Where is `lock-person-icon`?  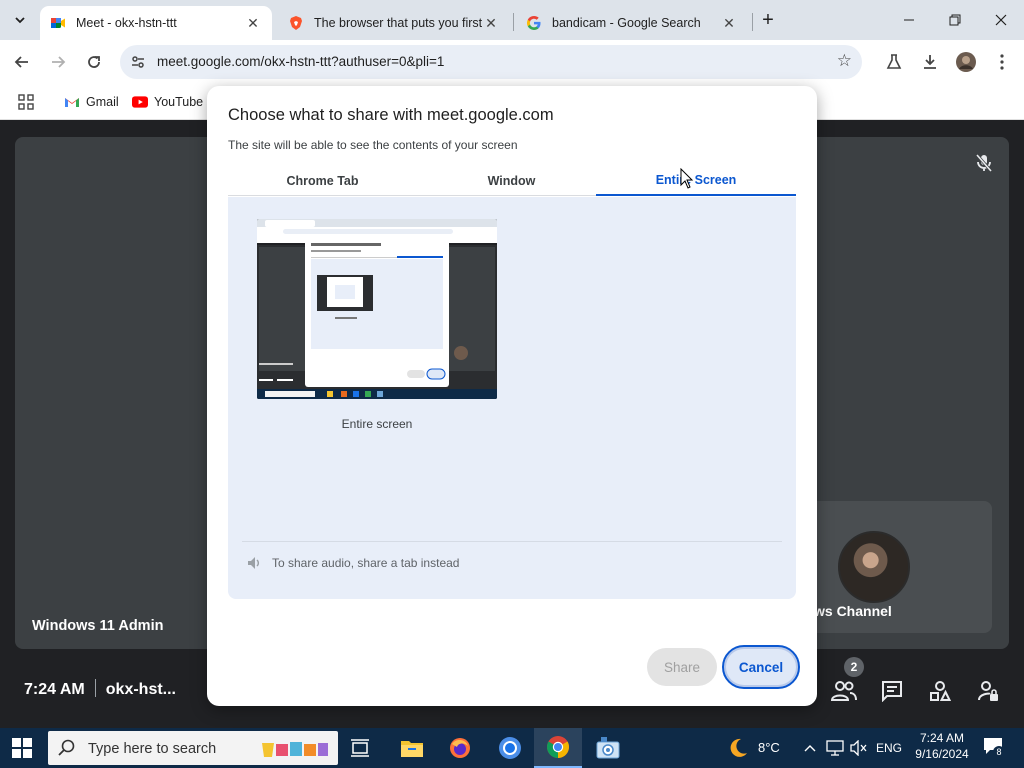
lock-person-icon is located at coordinates (988, 691).